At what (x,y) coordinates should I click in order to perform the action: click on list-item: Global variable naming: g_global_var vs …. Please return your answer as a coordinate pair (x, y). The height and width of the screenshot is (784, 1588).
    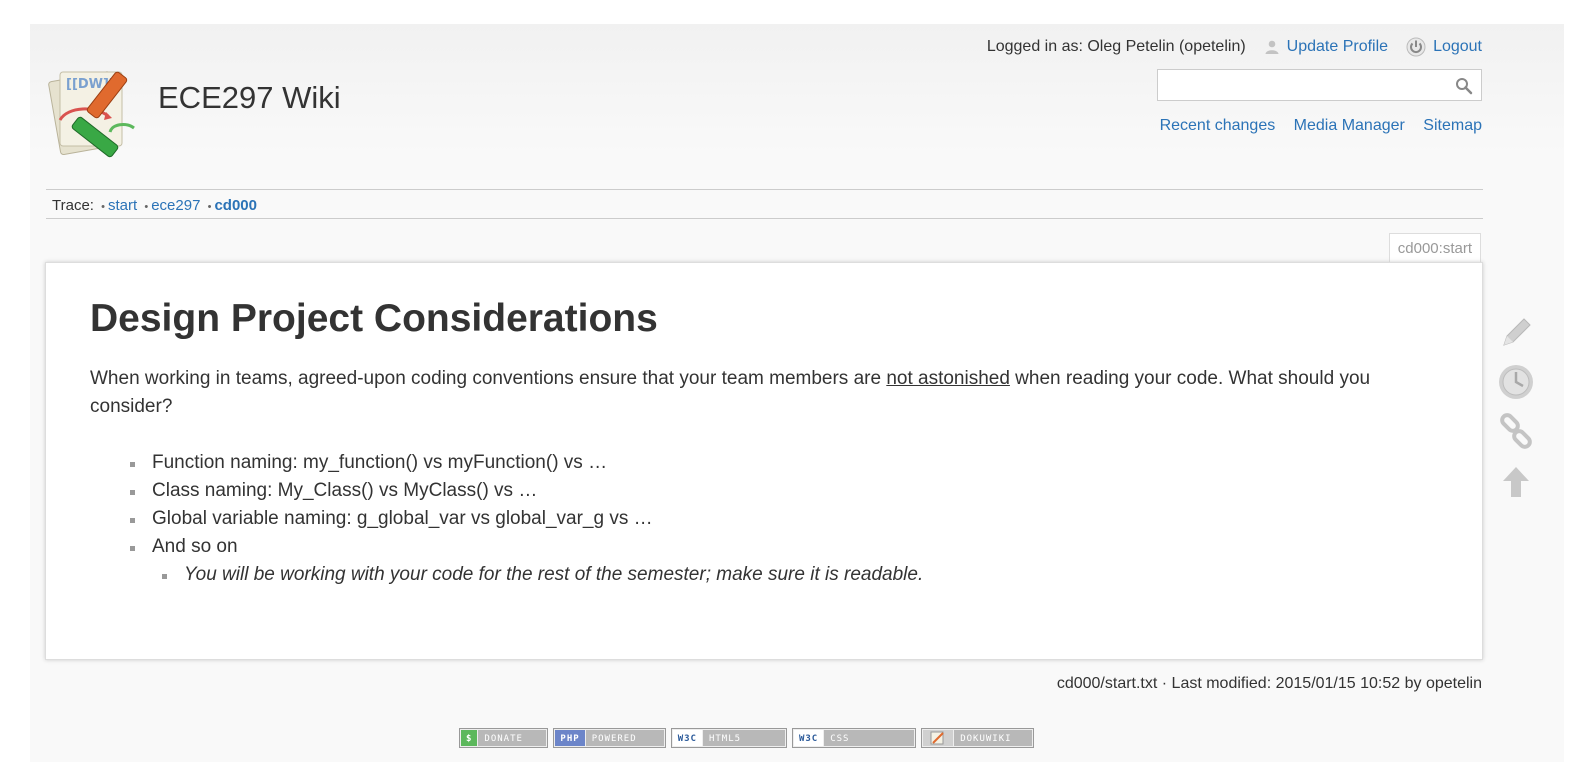
    Looking at the image, I should click on (784, 519).